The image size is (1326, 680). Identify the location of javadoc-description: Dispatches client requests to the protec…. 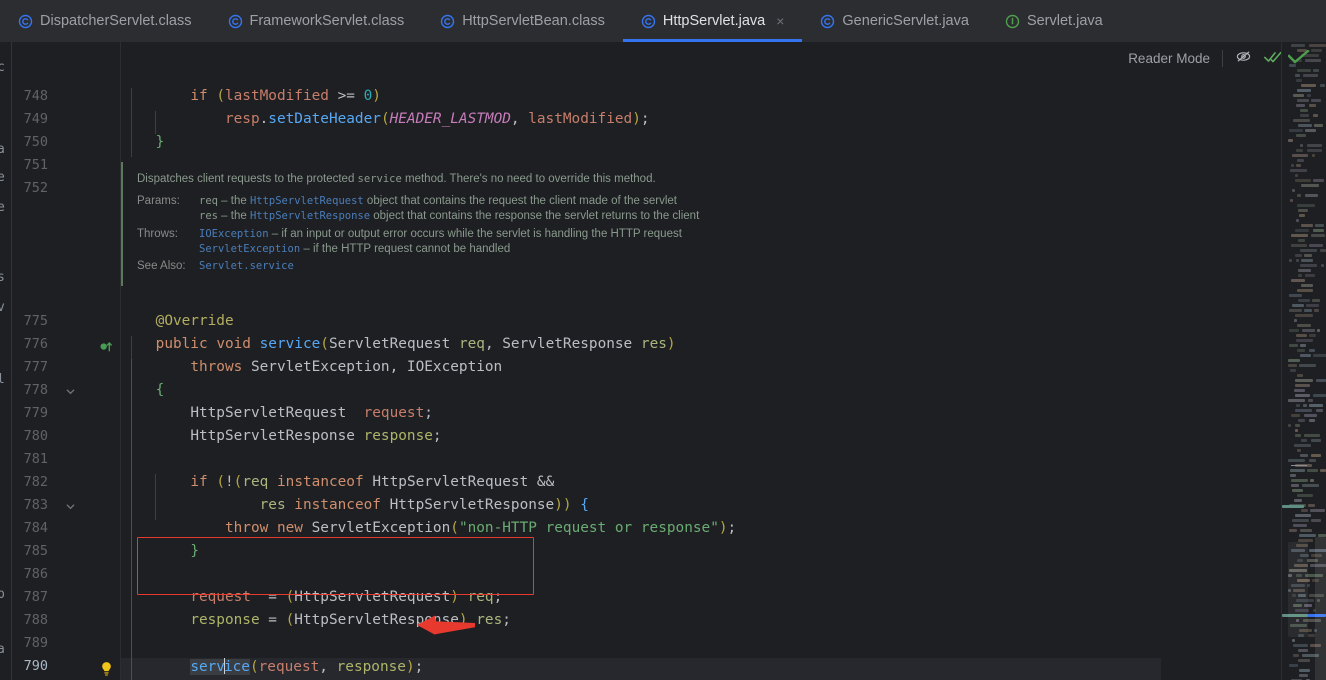
(396, 179).